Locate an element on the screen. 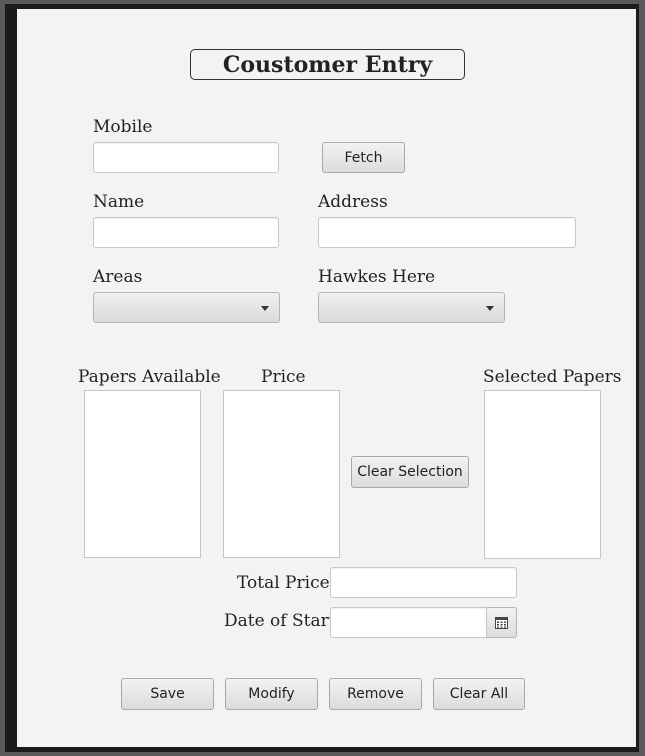 The image size is (645, 756). calendar-icon is located at coordinates (501, 622).